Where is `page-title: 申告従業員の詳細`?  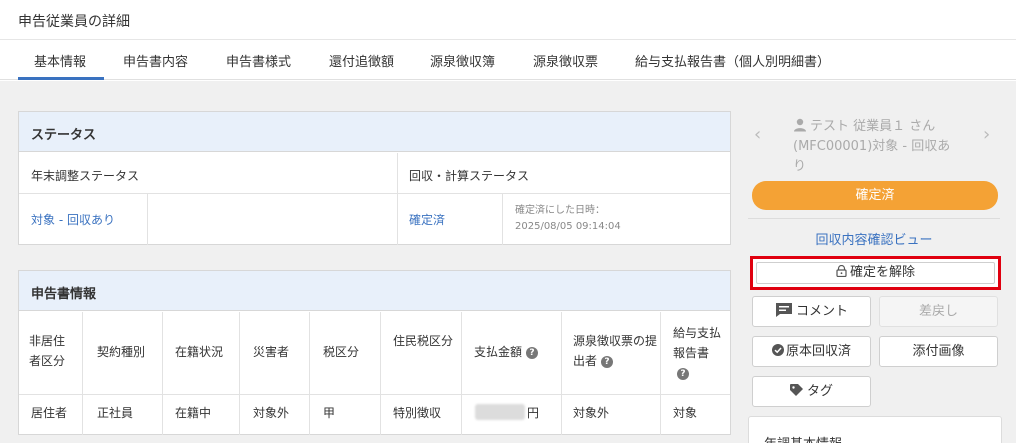 page-title: 申告従業員の詳細 is located at coordinates (74, 22).